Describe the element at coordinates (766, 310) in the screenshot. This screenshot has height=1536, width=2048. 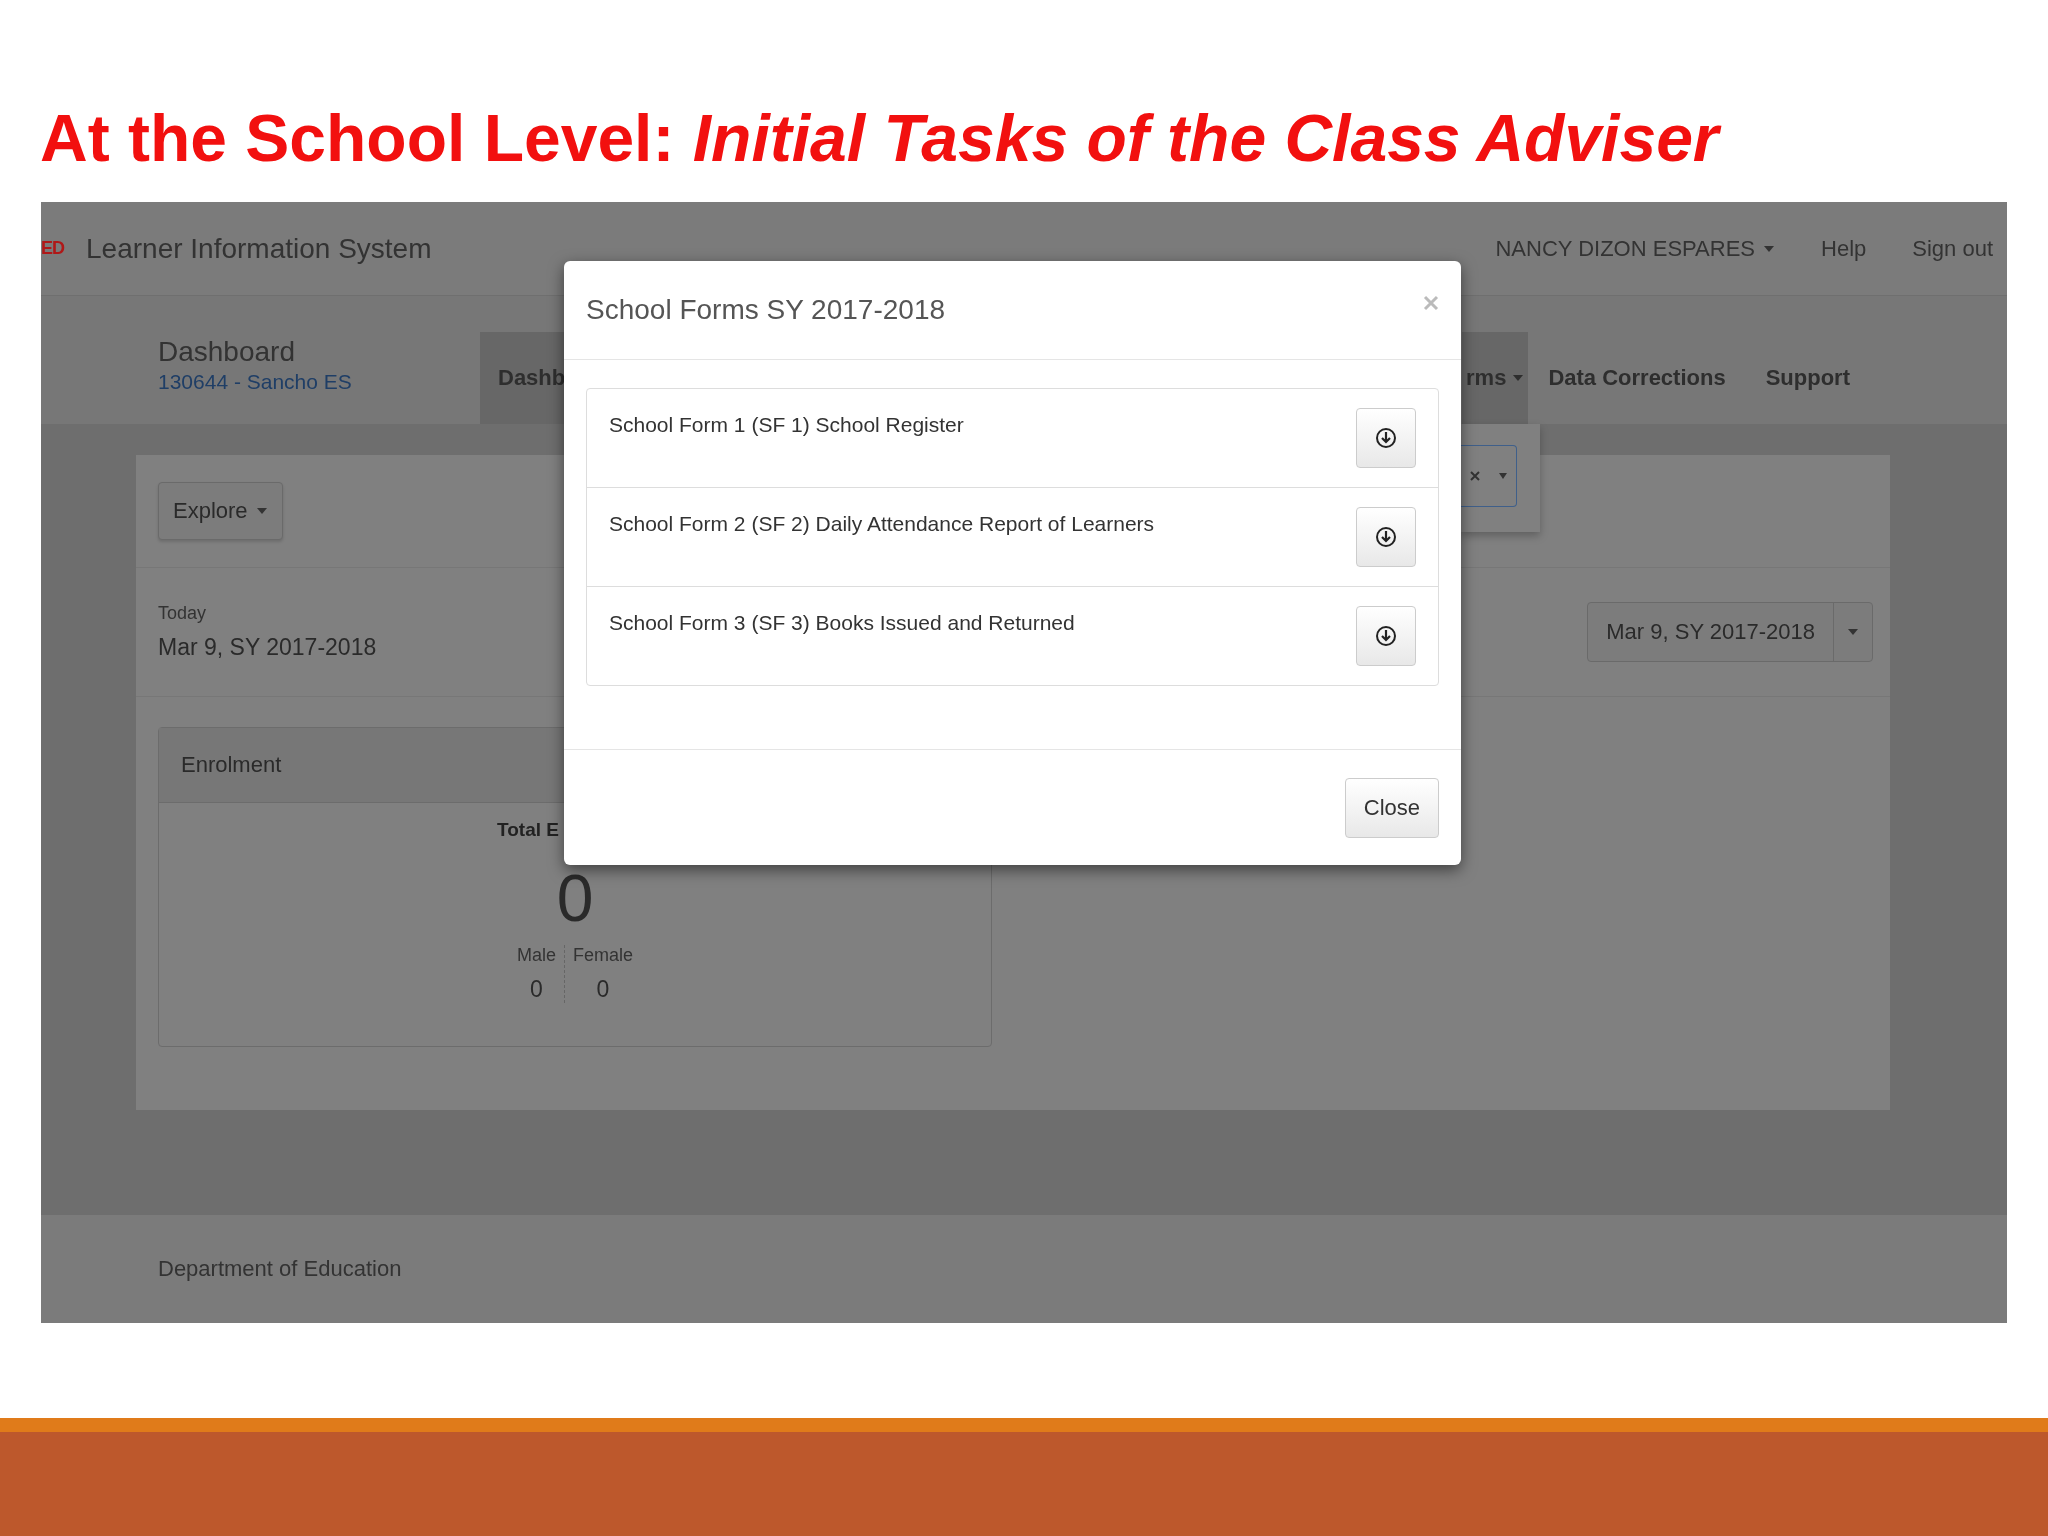
I see `modal-title: School Forms SY 2017-2018` at that location.